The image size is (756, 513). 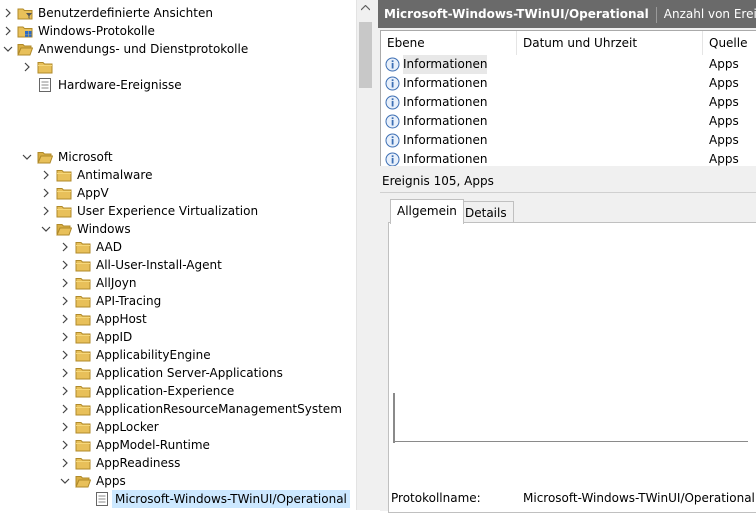 What do you see at coordinates (449, 43) in the screenshot?
I see `column-header-level: Ebene` at bounding box center [449, 43].